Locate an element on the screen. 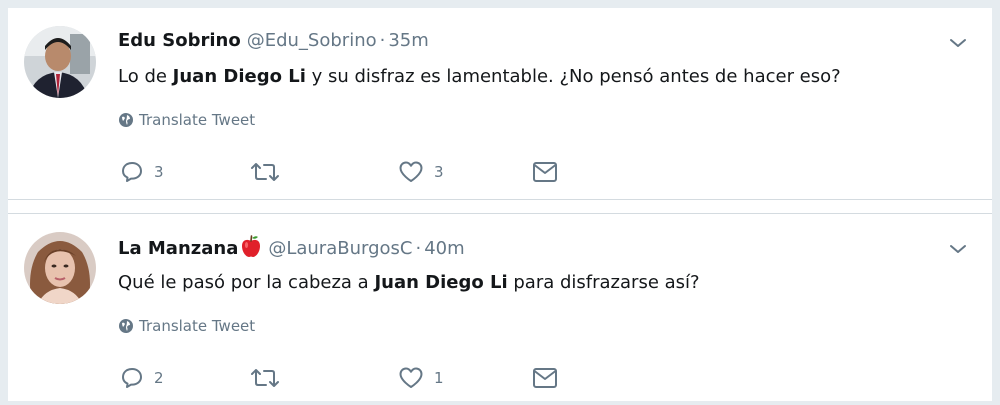  tweet-actions: 3 3 is located at coordinates (368, 172).